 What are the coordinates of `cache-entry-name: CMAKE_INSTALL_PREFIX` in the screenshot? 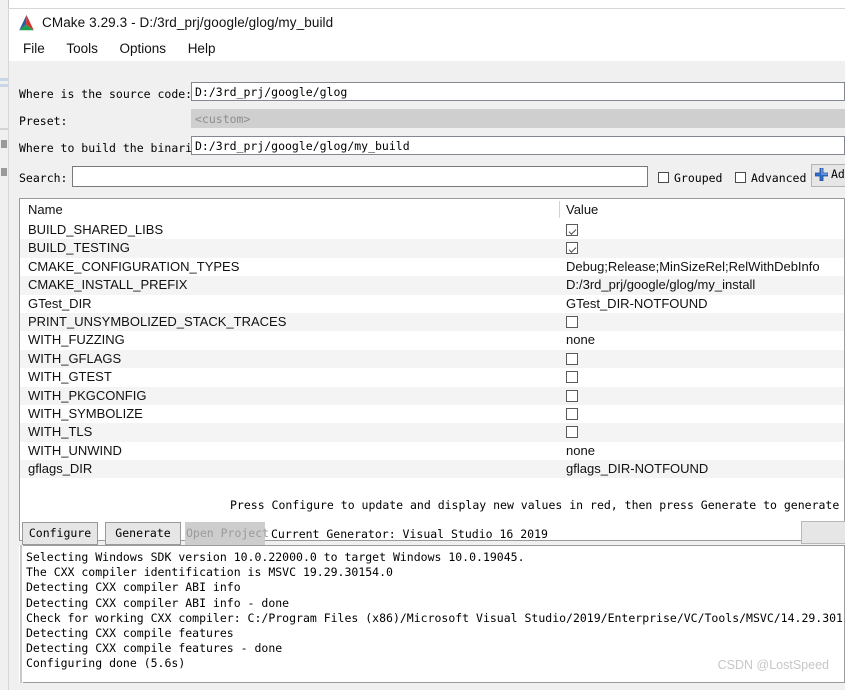 It's located at (108, 285).